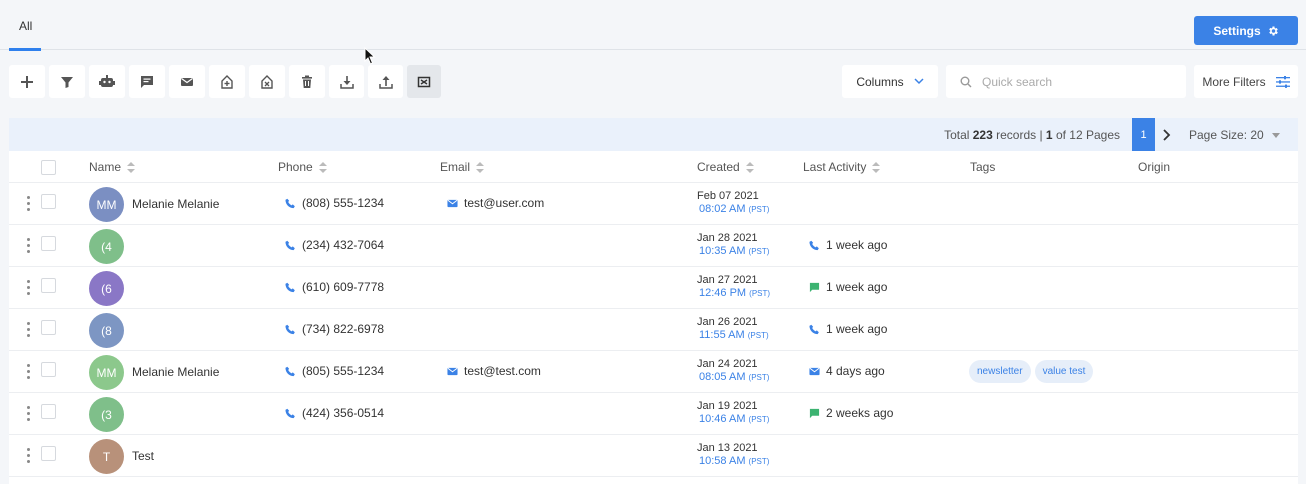 This screenshot has height=484, width=1306. I want to click on header-last-activity: Last Activity, so click(842, 167).